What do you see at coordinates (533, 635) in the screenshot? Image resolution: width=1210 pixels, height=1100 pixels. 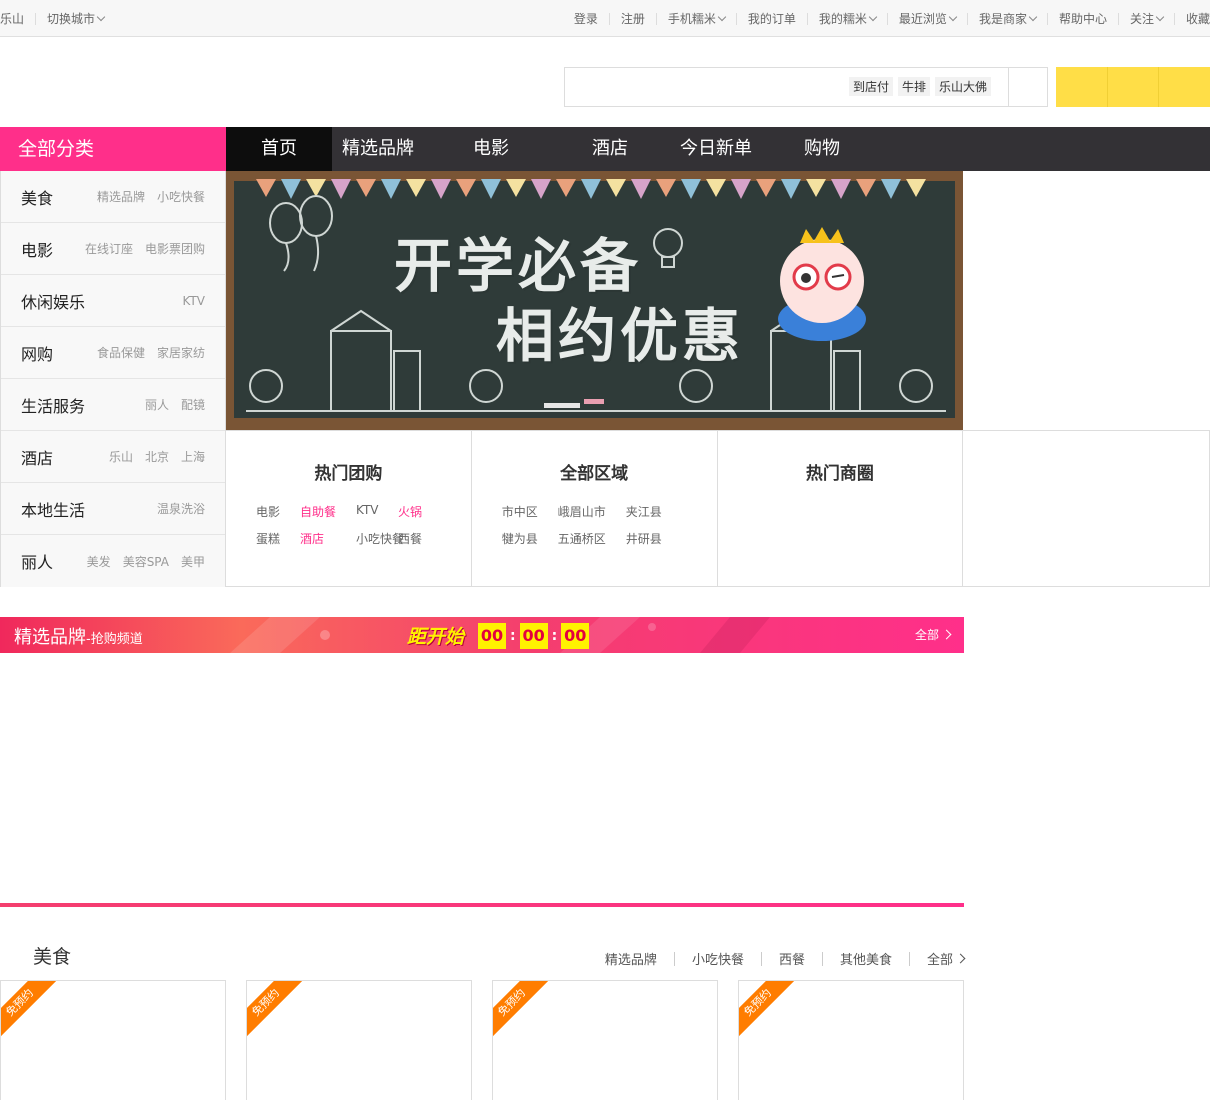 I see `countdown-minutes: 00` at bounding box center [533, 635].